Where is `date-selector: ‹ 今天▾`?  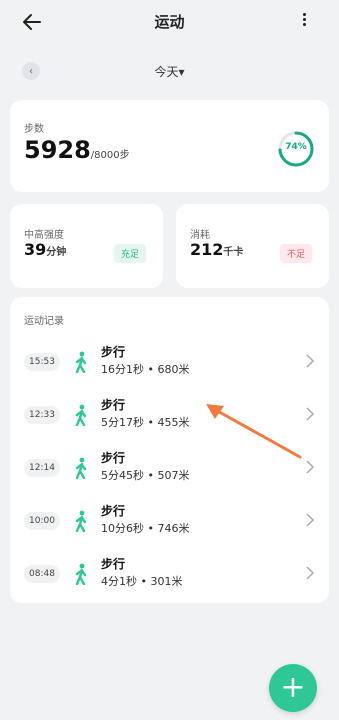
date-selector: ‹ 今天▾ is located at coordinates (169, 72).